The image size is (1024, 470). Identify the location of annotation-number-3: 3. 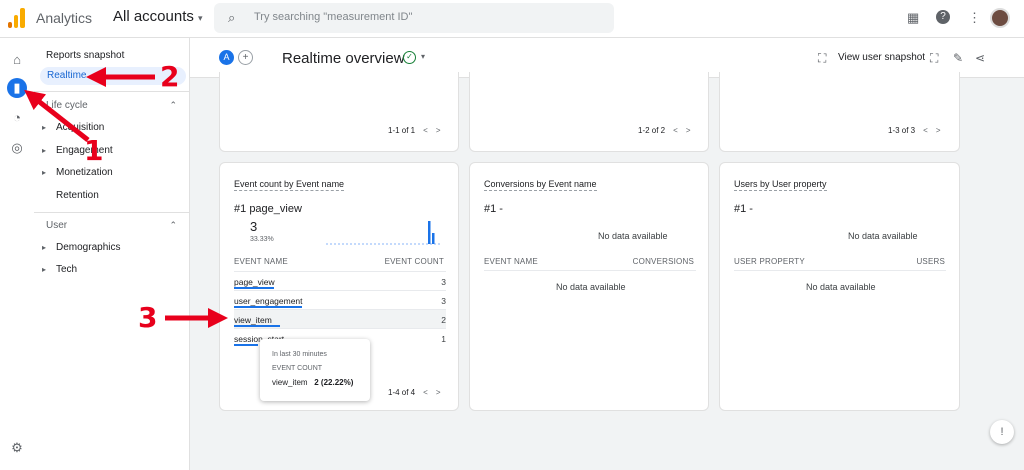
(148, 317).